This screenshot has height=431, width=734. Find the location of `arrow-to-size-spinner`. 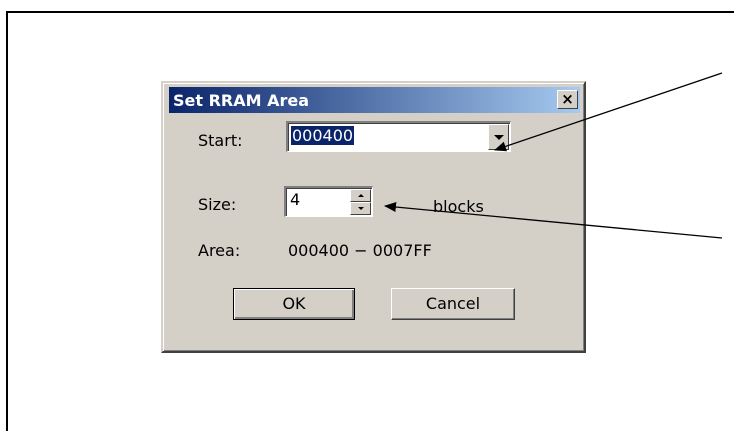

arrow-to-size-spinner is located at coordinates (553, 220).